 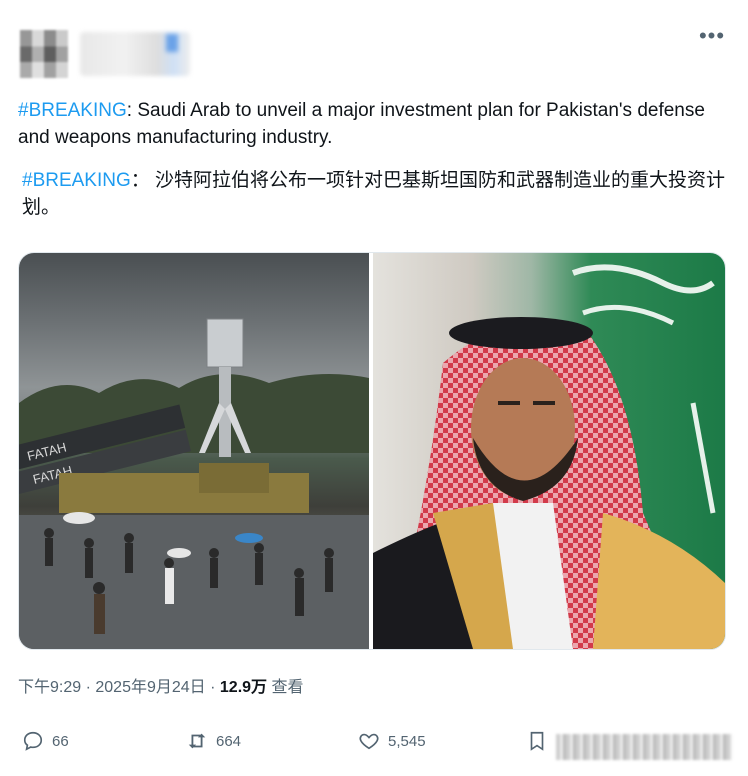 I want to click on post-date: 2025年9月24日, so click(x=150, y=687).